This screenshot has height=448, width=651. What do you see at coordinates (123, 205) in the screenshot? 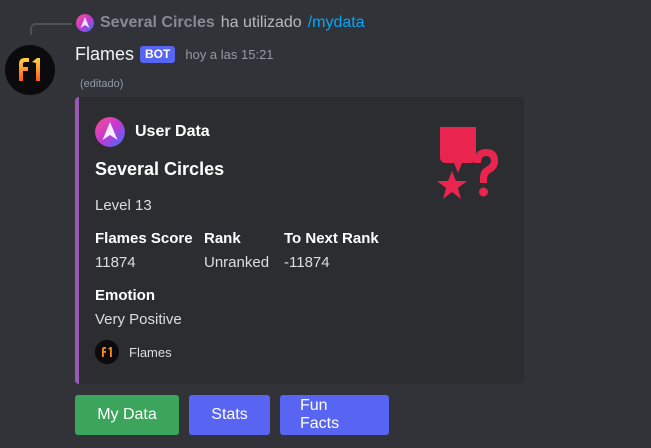
I see `embed-description: Level 13` at bounding box center [123, 205].